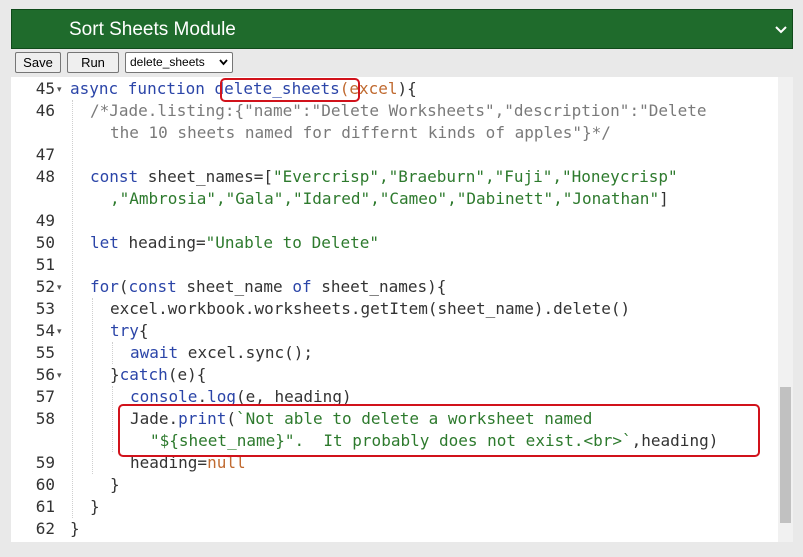  Describe the element at coordinates (45, 176) in the screenshot. I see `line-number: 48` at that location.